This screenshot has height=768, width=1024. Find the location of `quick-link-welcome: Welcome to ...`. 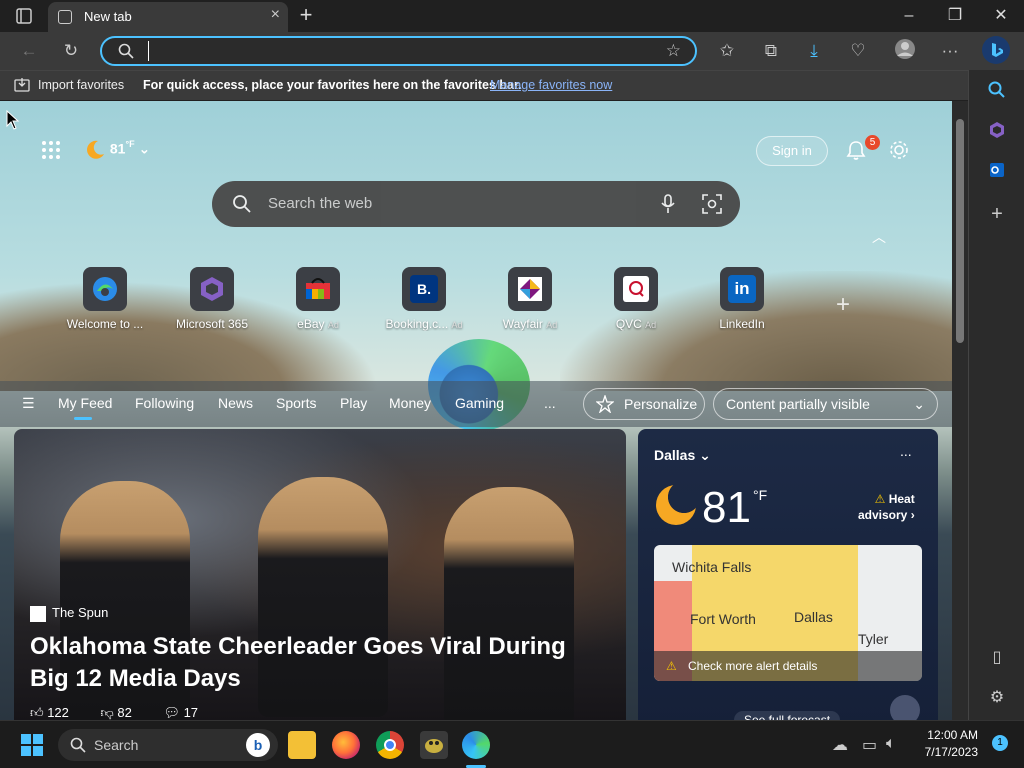

quick-link-welcome: Welcome to ... is located at coordinates (105, 299).